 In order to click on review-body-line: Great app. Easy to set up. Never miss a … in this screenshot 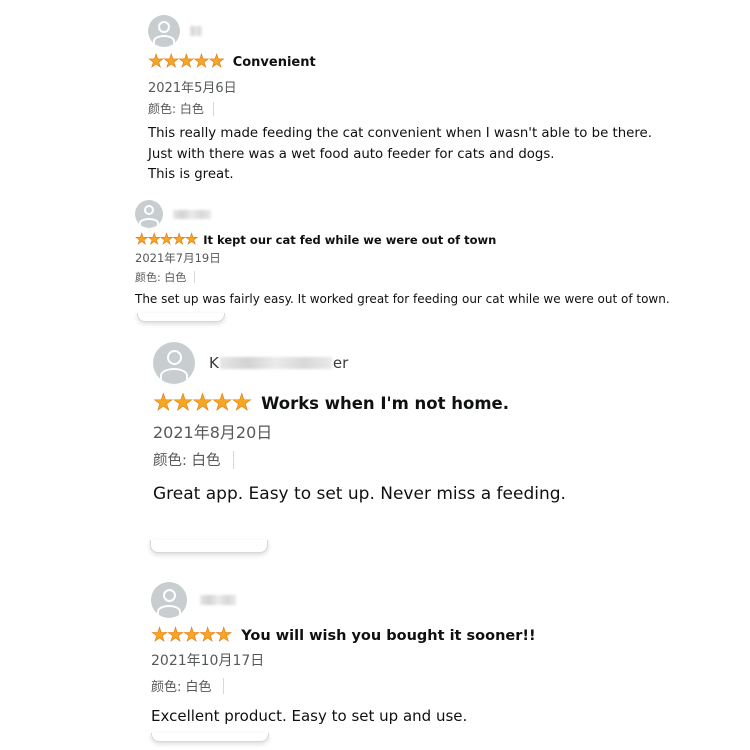, I will do `click(359, 494)`.